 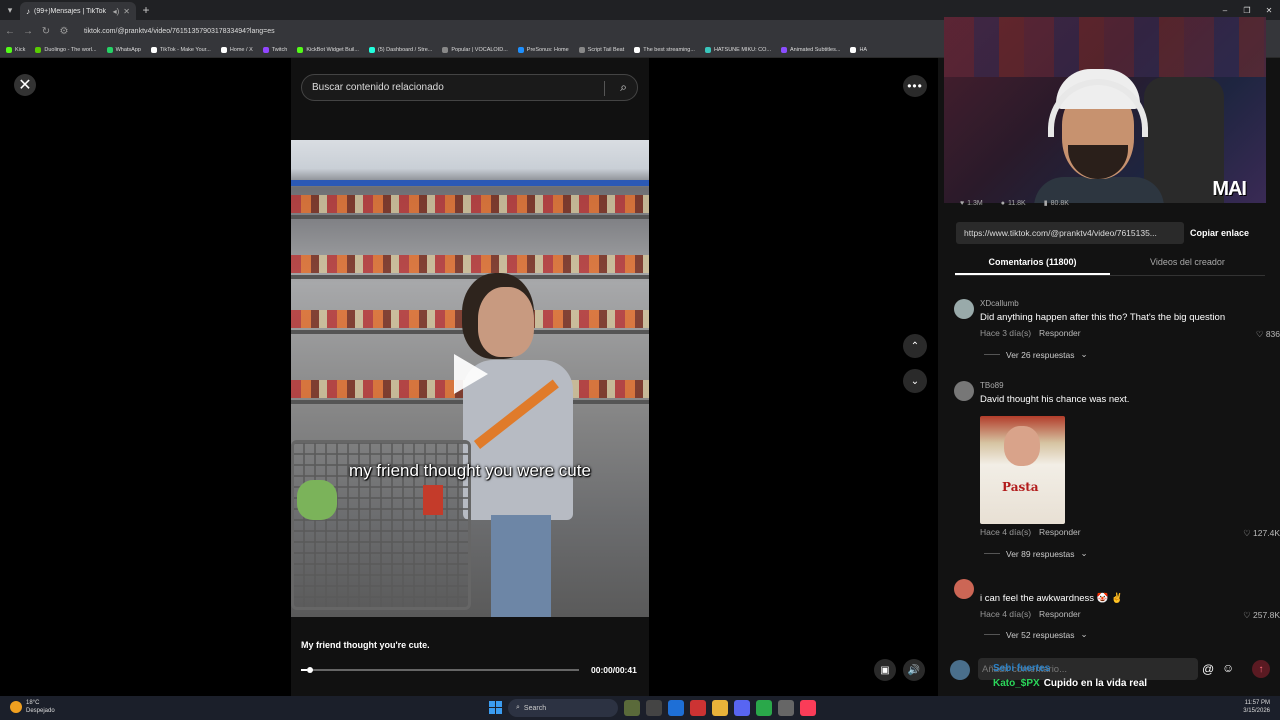 I want to click on task-view-icon, so click(x=654, y=708).